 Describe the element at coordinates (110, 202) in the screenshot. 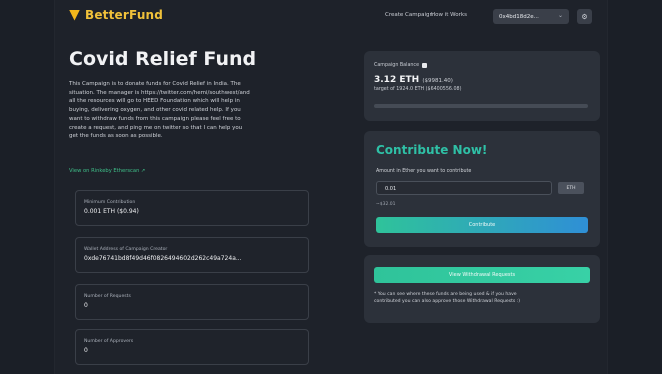

I see `stat-label: Minimum Contribution` at that location.